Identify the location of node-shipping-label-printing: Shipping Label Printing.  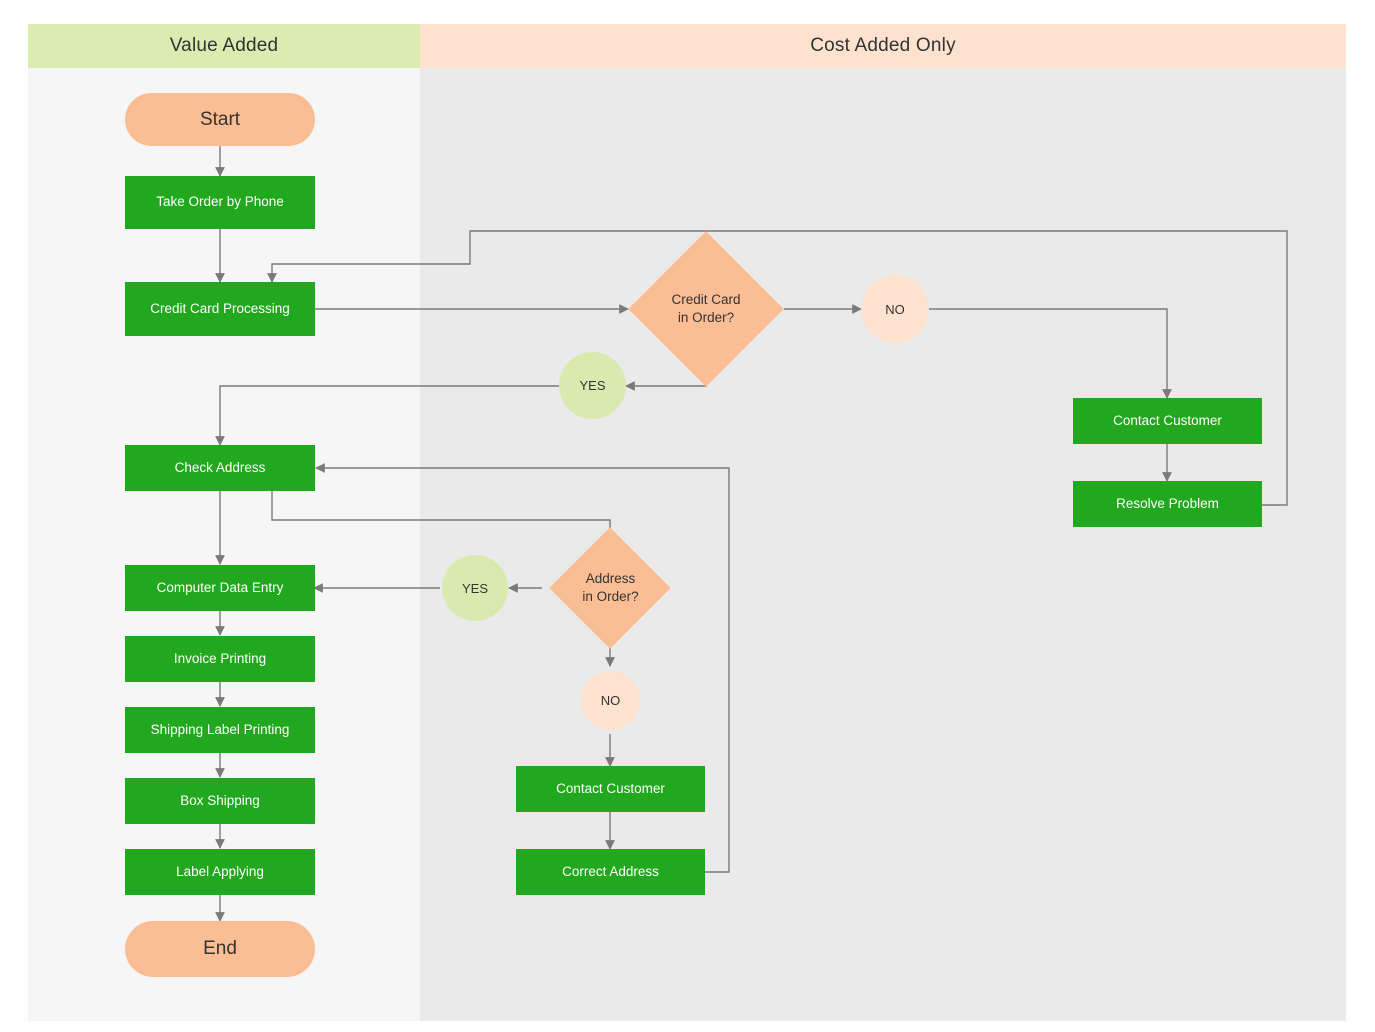
(220, 730).